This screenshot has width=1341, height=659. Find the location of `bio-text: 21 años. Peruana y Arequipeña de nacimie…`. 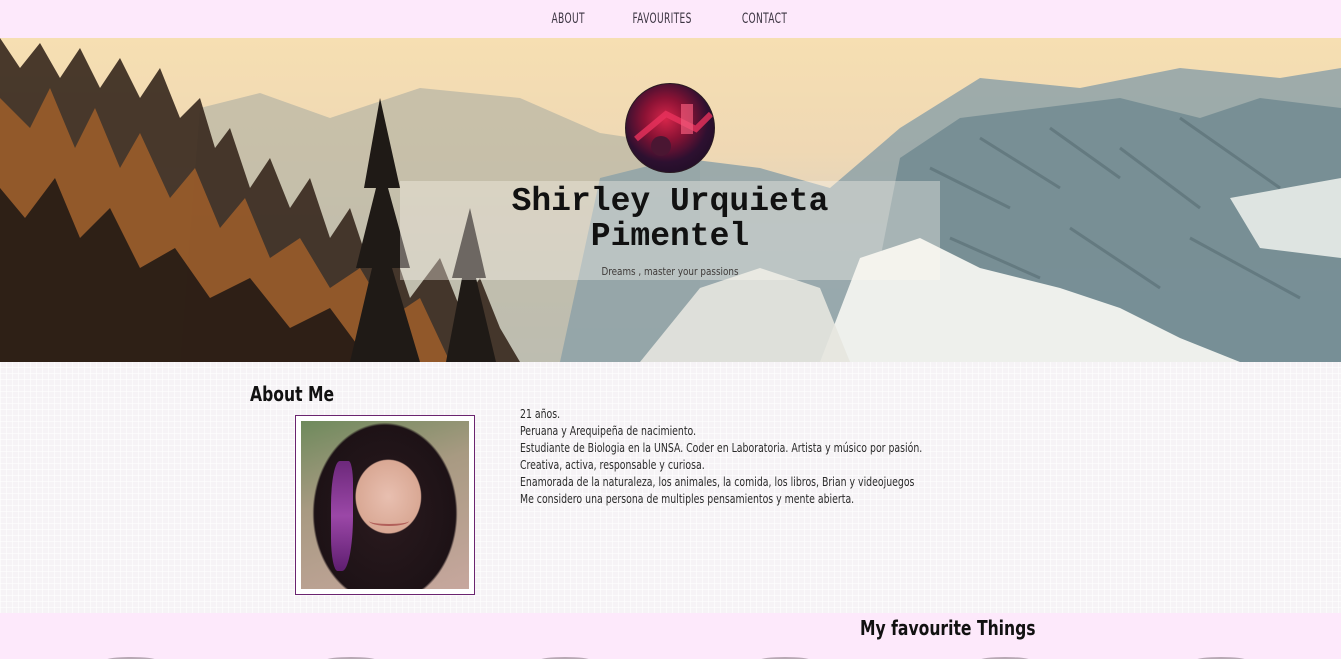

bio-text: 21 años. Peruana y Arequipeña de nacimie… is located at coordinates (723, 457).